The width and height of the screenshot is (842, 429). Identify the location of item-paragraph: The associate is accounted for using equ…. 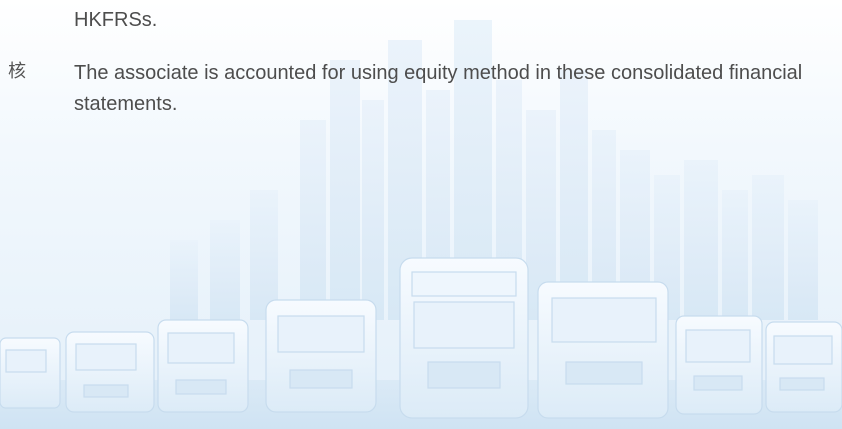
(438, 88).